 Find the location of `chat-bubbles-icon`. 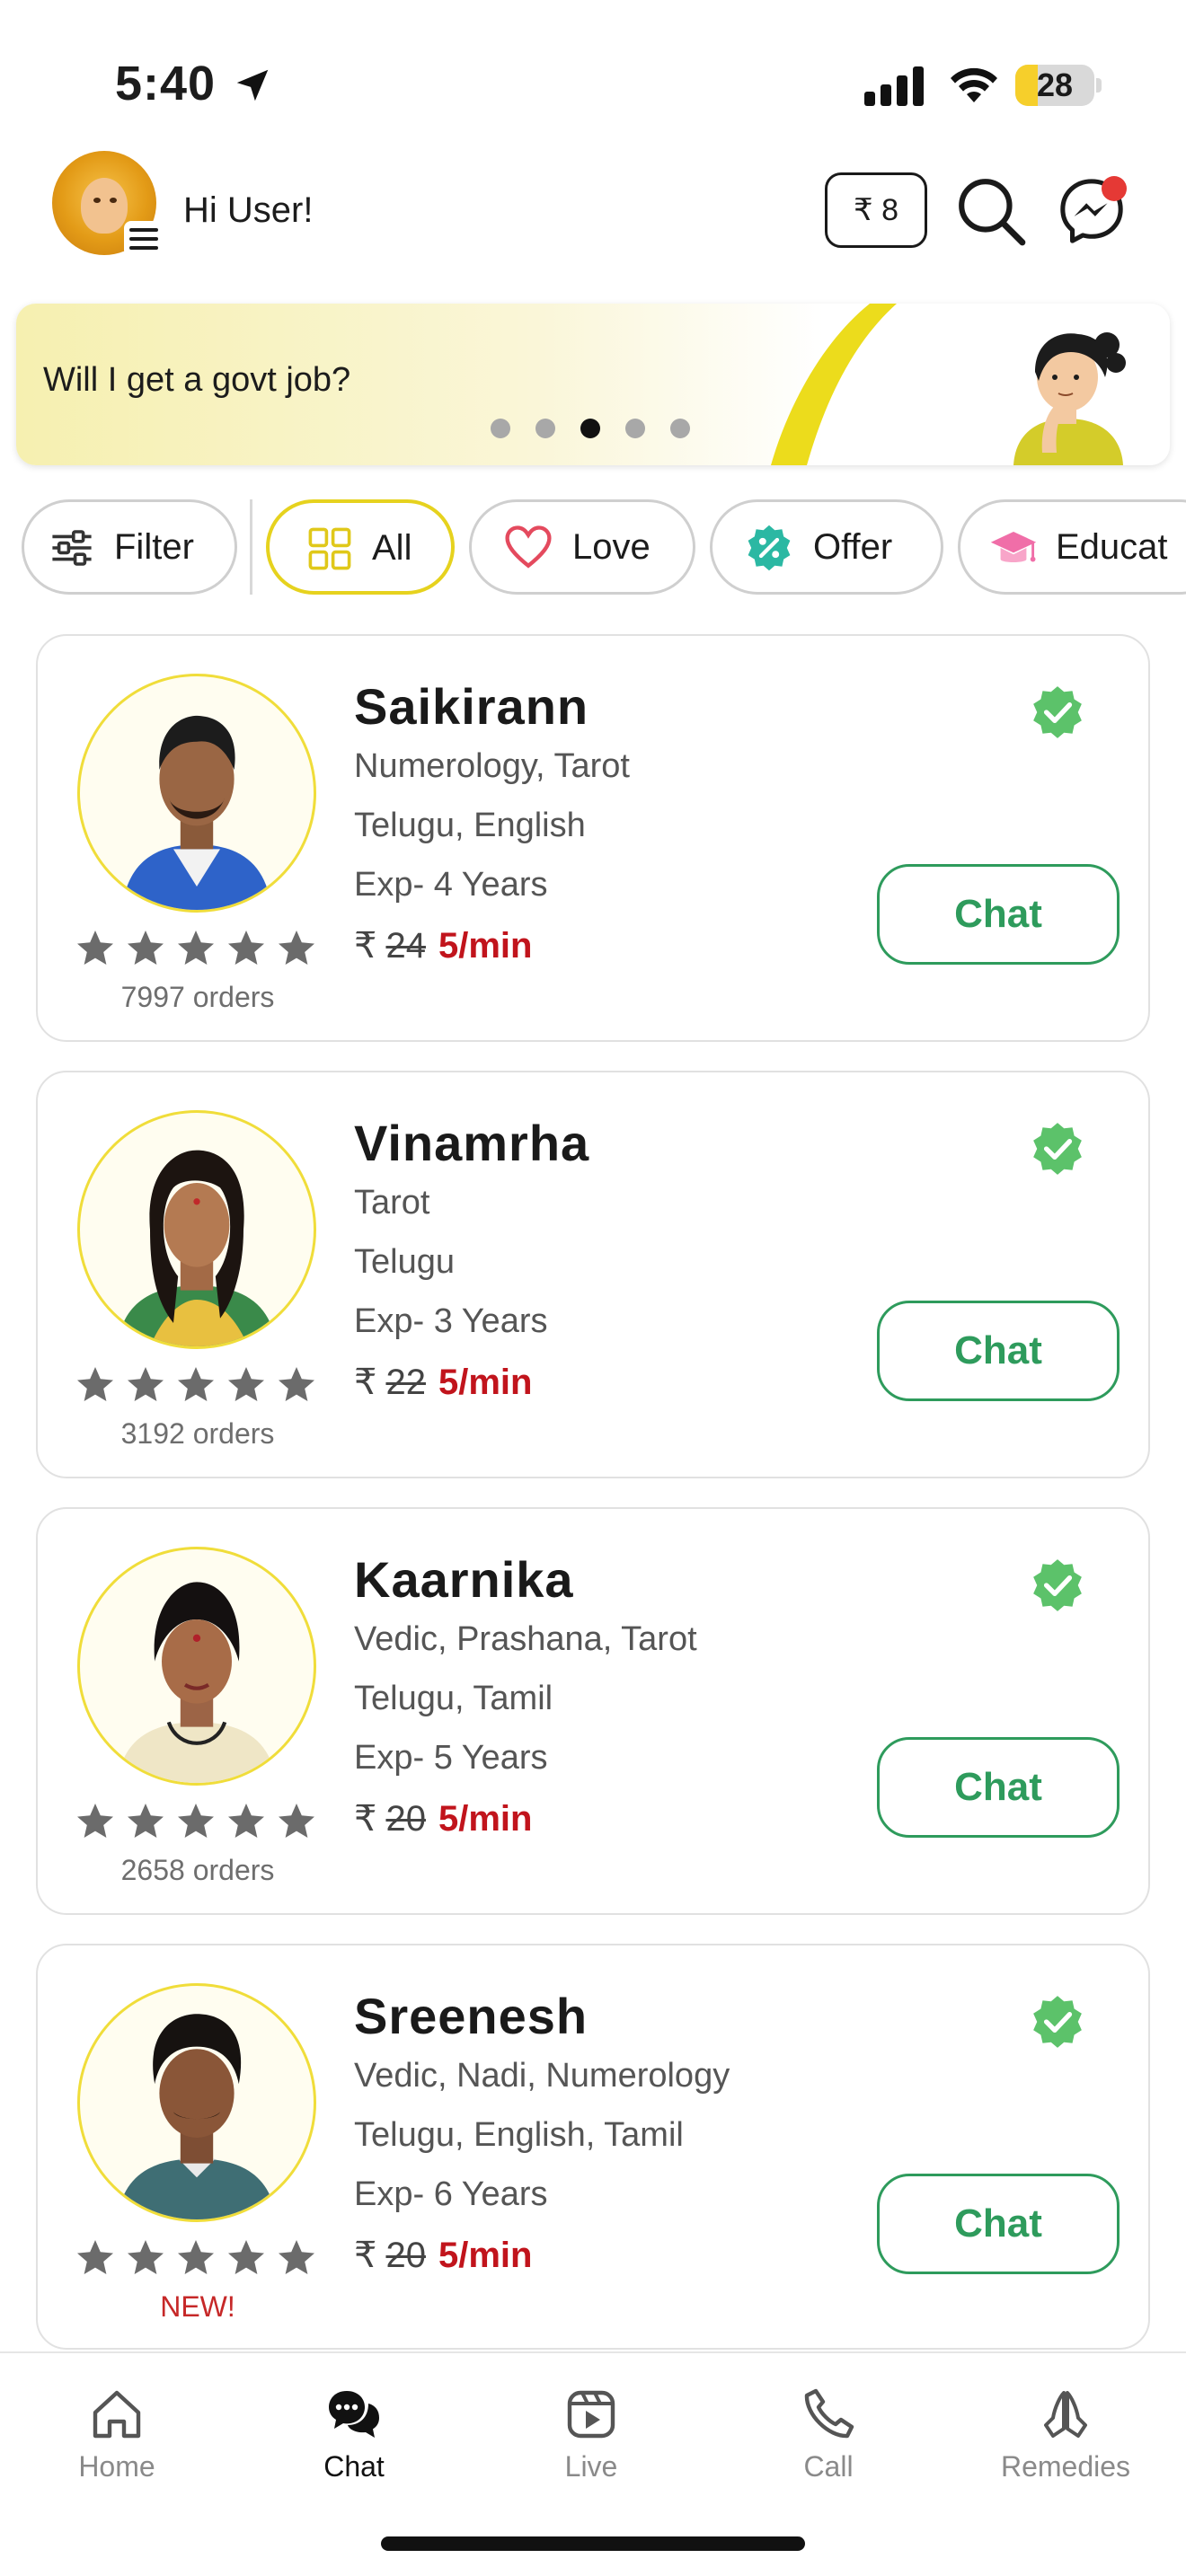

chat-bubbles-icon is located at coordinates (354, 2414).